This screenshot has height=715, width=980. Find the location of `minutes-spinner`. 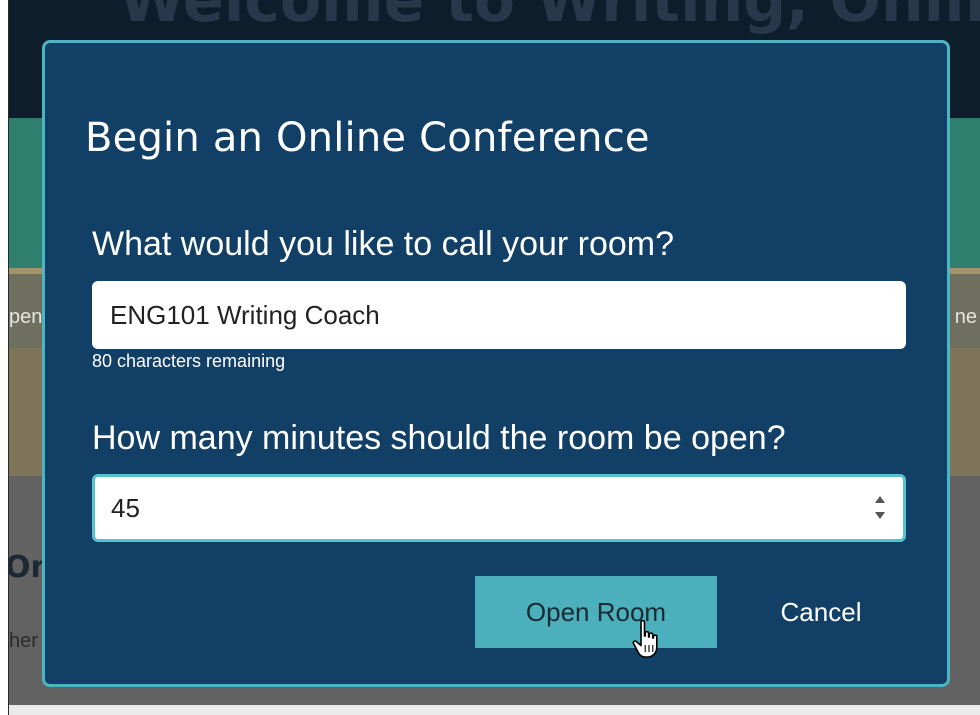

minutes-spinner is located at coordinates (880, 507).